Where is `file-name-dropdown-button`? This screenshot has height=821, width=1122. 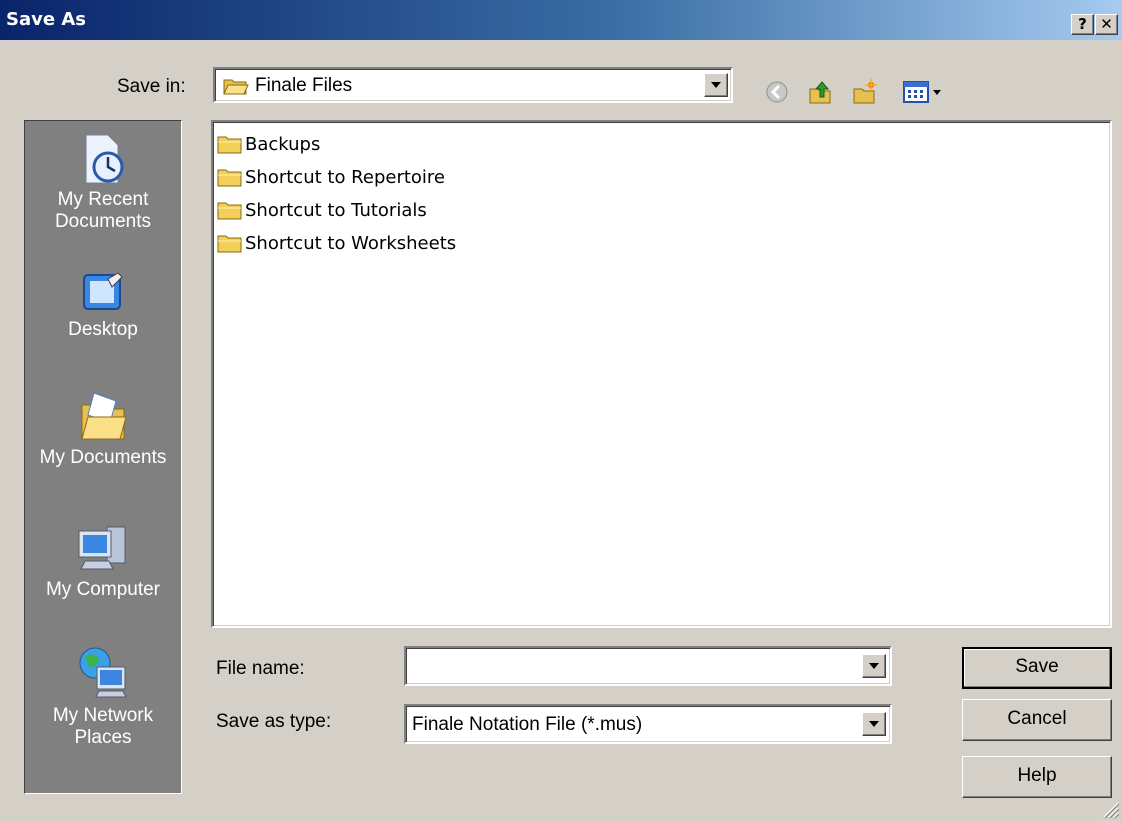 file-name-dropdown-button is located at coordinates (874, 666).